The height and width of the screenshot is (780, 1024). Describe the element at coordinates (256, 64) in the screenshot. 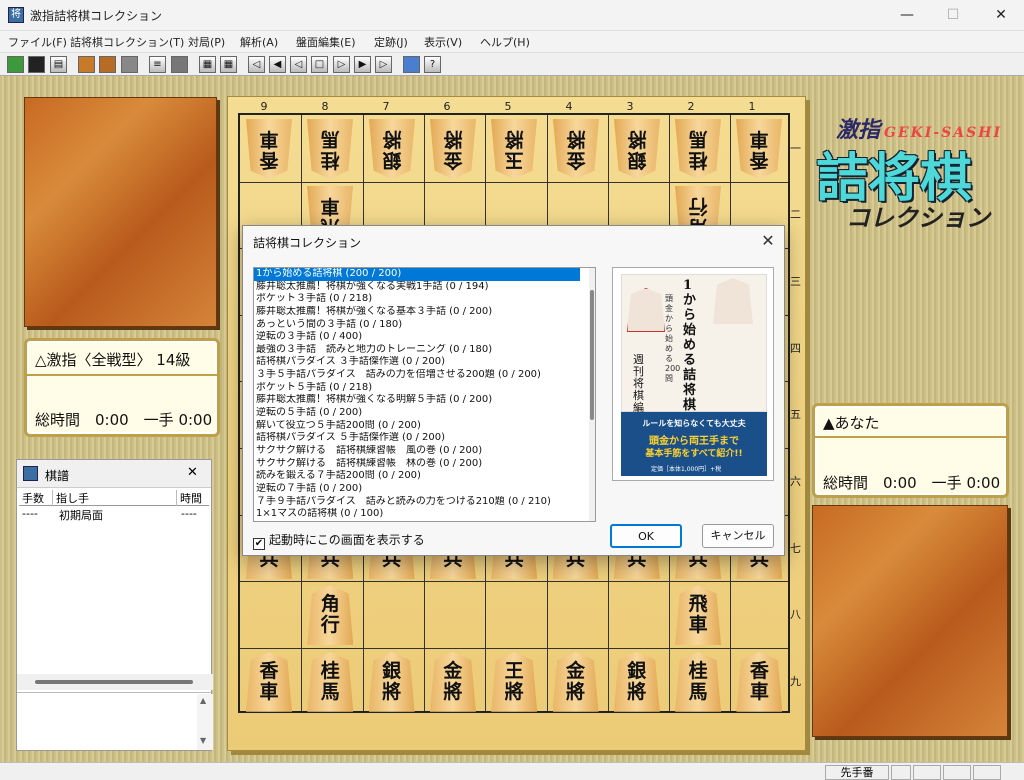

I see `first-icon: ◁` at that location.